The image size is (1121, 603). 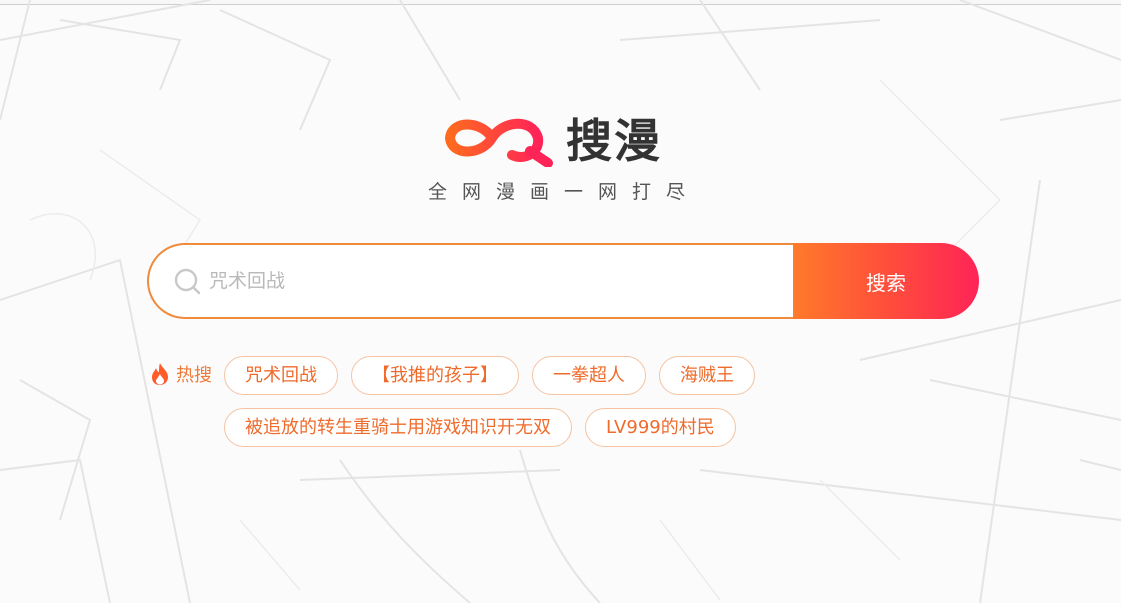 I want to click on search-field-wrapper, so click(x=470, y=281).